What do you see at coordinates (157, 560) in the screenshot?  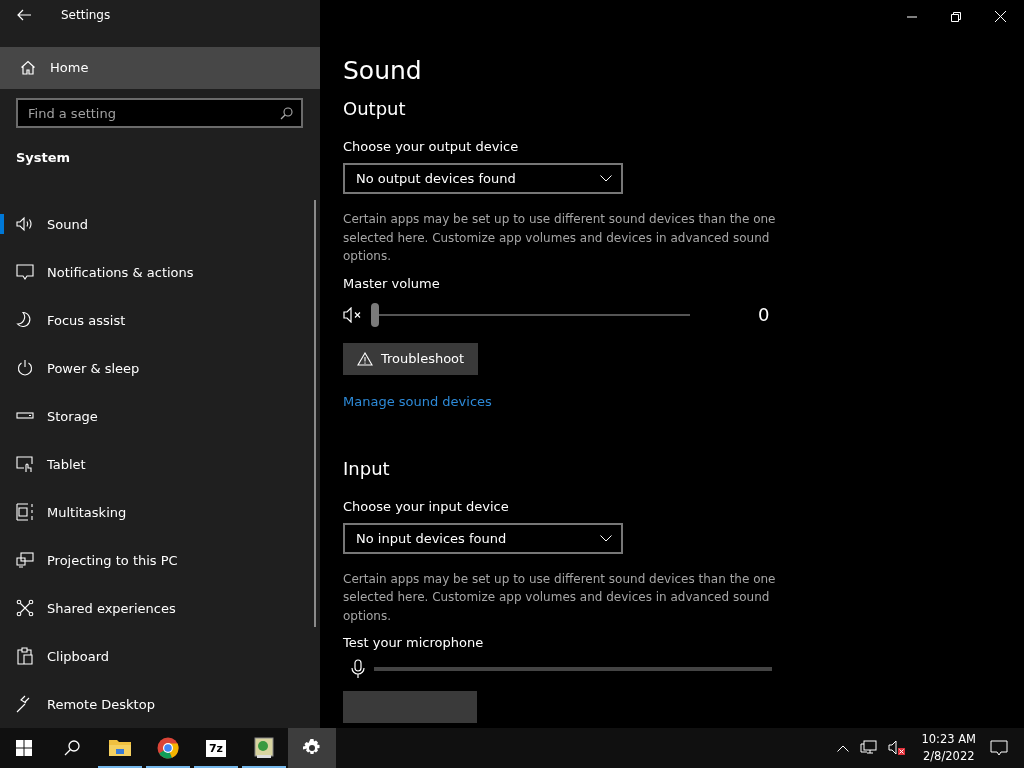 I see `sidebar-item: Projecting to this PC` at bounding box center [157, 560].